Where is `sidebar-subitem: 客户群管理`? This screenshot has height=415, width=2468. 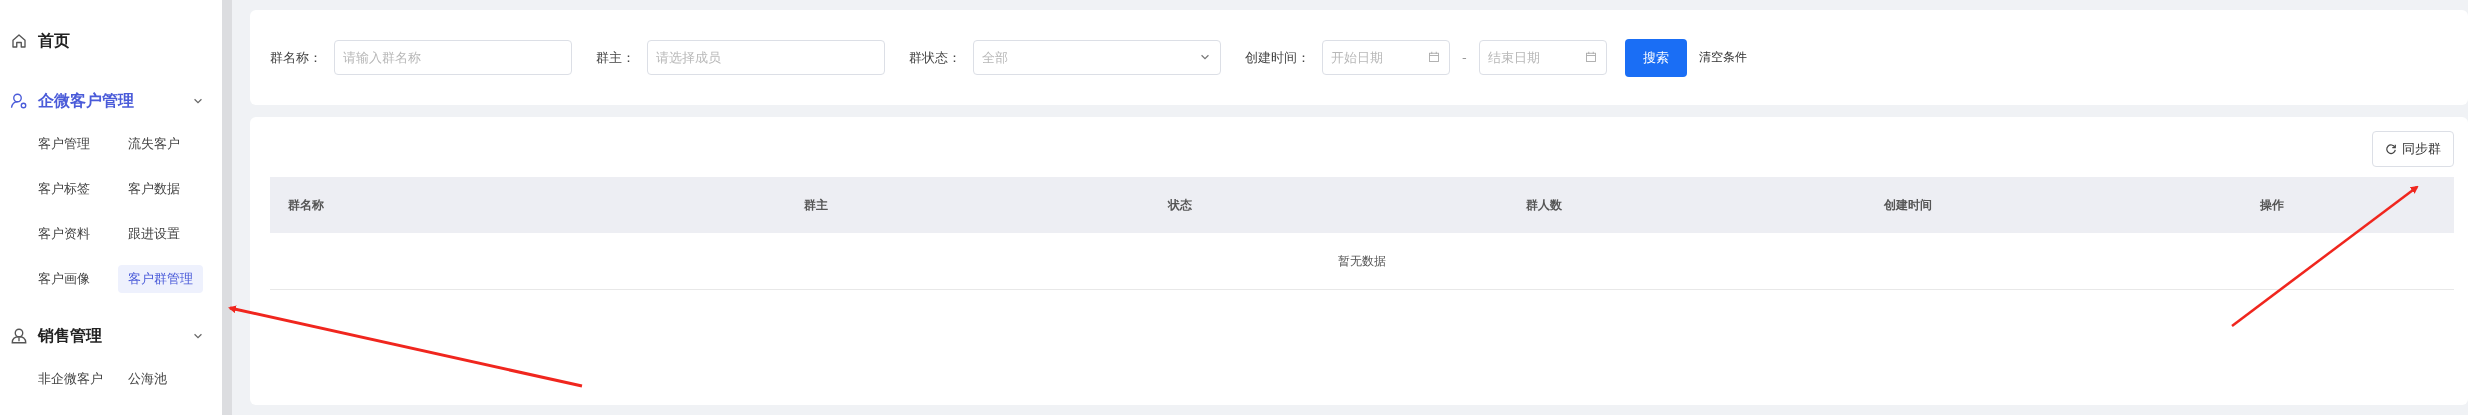
sidebar-subitem: 客户群管理 is located at coordinates (160, 279).